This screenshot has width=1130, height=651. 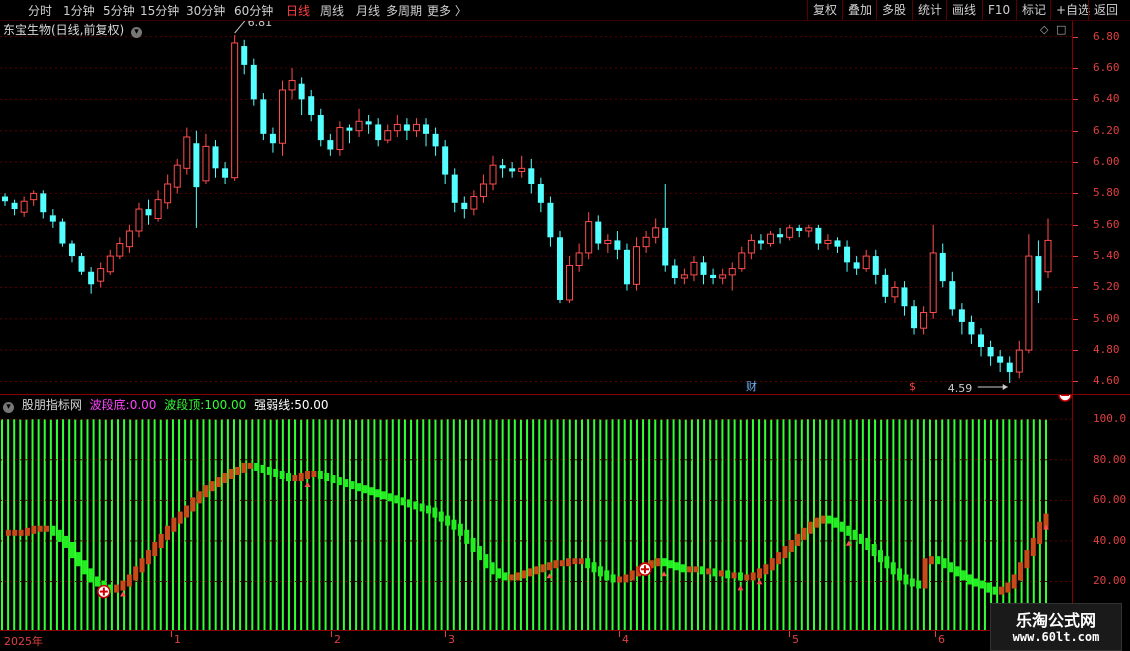 What do you see at coordinates (447, 10) in the screenshot?
I see `period-tab-10: 更多 〉` at bounding box center [447, 10].